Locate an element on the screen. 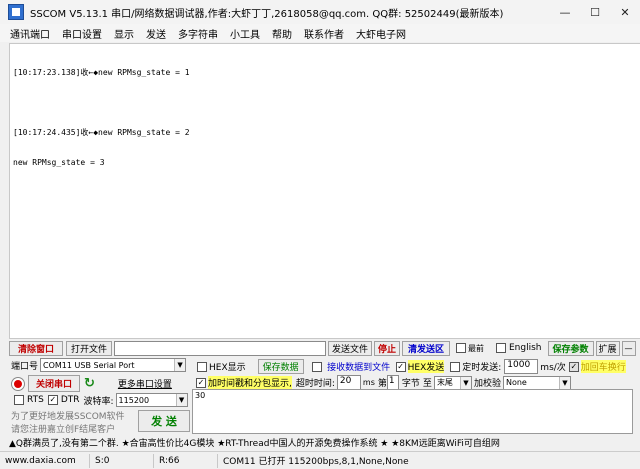 This screenshot has height=469, width=640. window-controls: — ☐ ✕ is located at coordinates (595, 12).